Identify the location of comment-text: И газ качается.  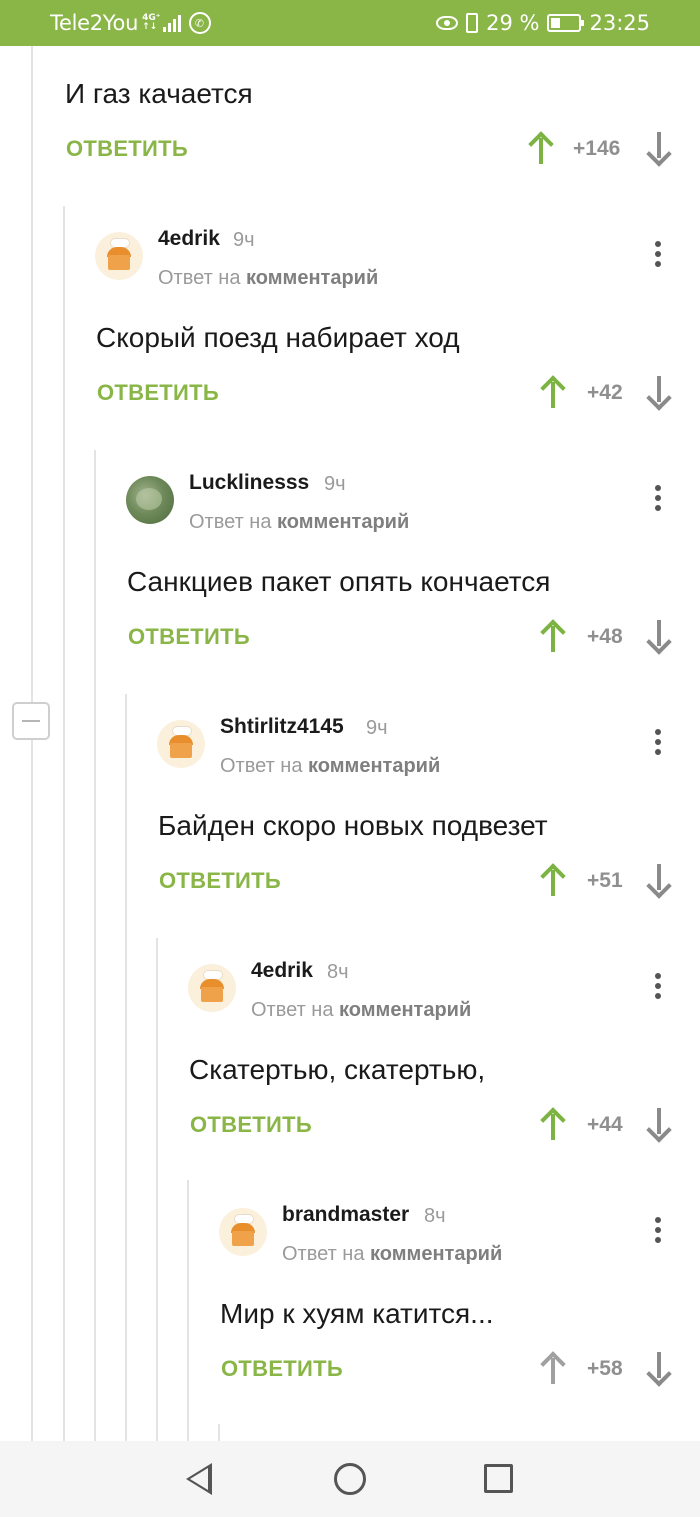
(159, 93).